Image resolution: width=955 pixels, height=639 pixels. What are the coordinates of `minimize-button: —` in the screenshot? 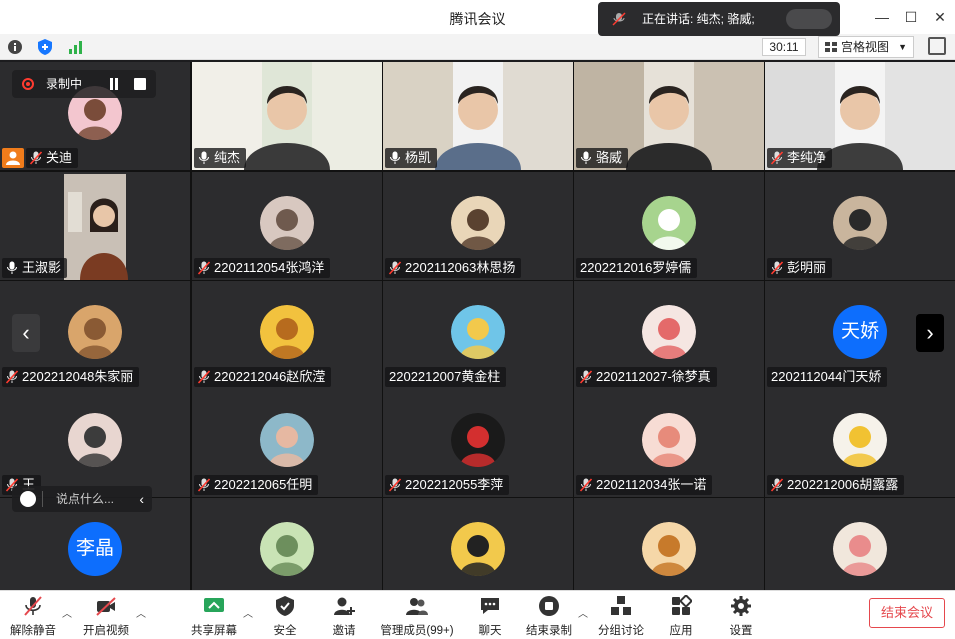 It's located at (882, 17).